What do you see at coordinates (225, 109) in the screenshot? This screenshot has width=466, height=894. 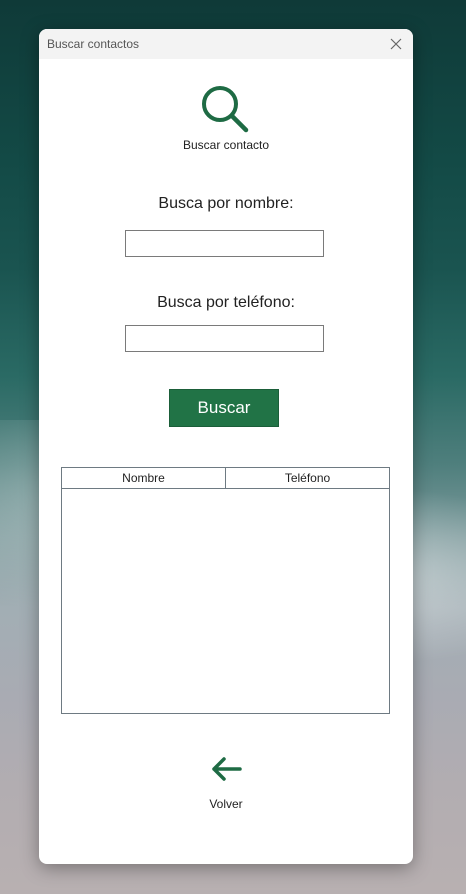 I see `search-icon` at bounding box center [225, 109].